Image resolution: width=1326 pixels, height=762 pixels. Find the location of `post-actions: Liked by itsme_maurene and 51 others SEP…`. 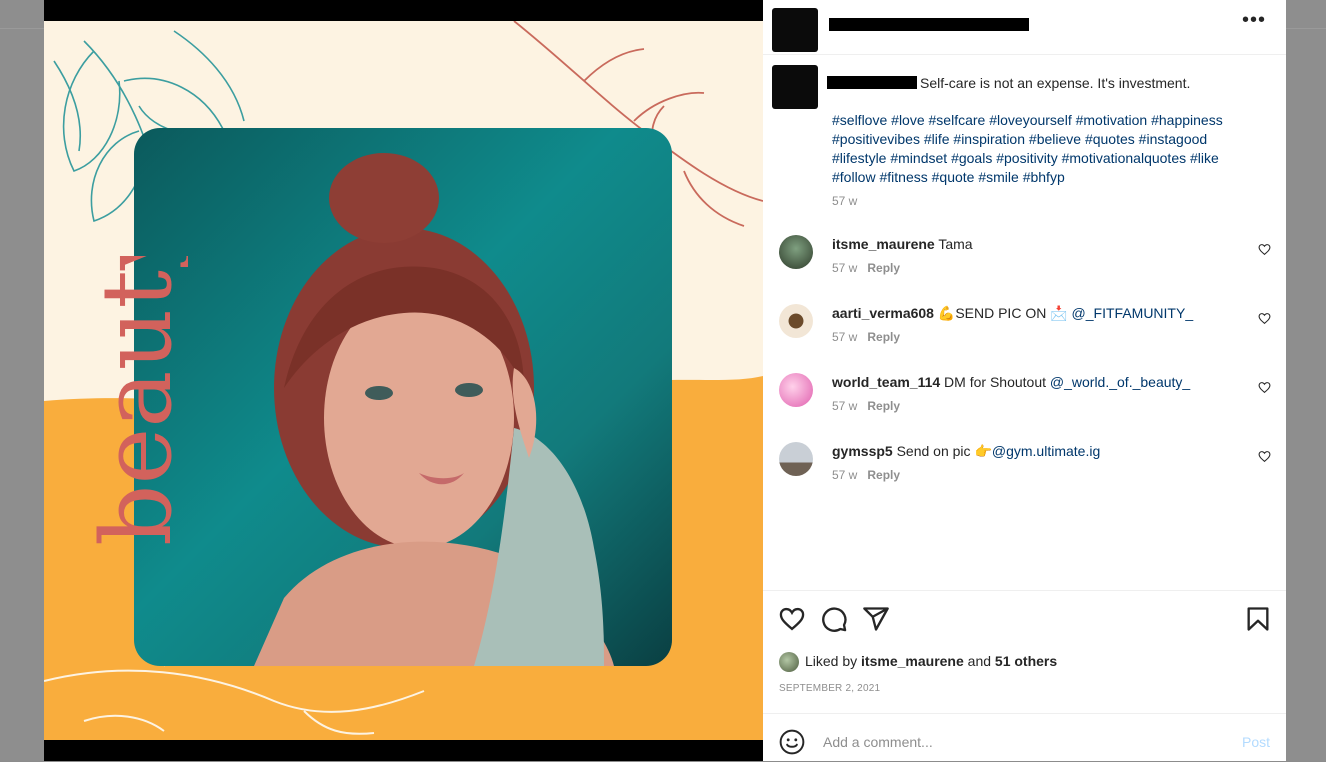

post-actions: Liked by itsme_maurene and 51 others SEP… is located at coordinates (1024, 652).